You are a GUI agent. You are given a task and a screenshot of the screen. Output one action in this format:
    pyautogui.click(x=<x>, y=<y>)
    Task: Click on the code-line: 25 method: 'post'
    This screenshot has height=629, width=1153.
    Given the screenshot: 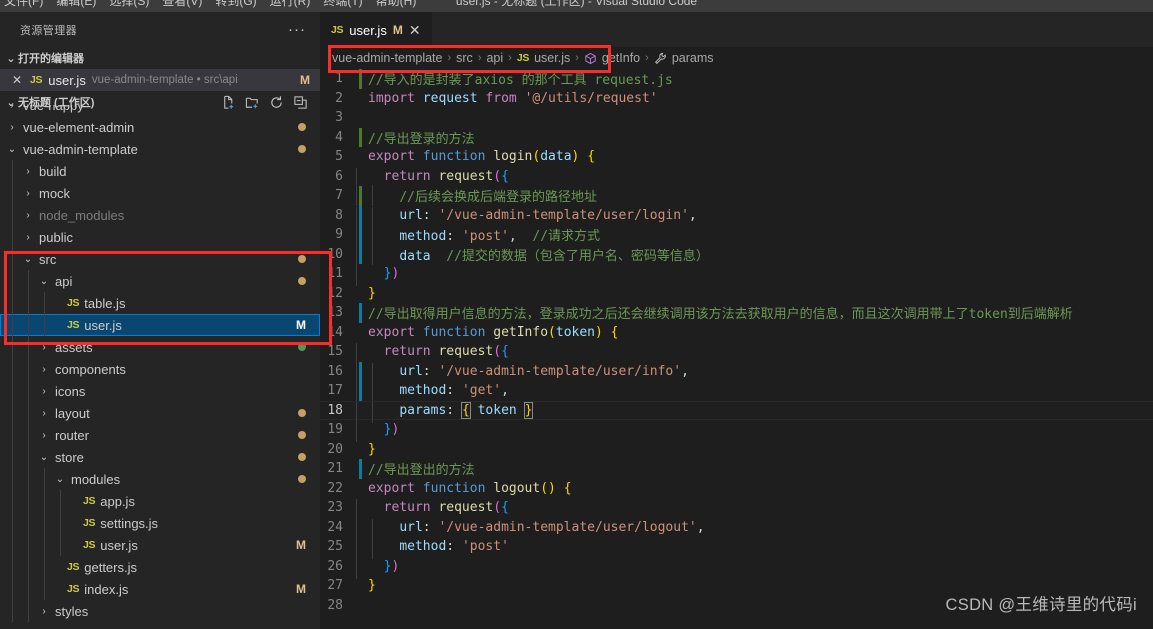 What is the action you would take?
    pyautogui.click(x=736, y=548)
    